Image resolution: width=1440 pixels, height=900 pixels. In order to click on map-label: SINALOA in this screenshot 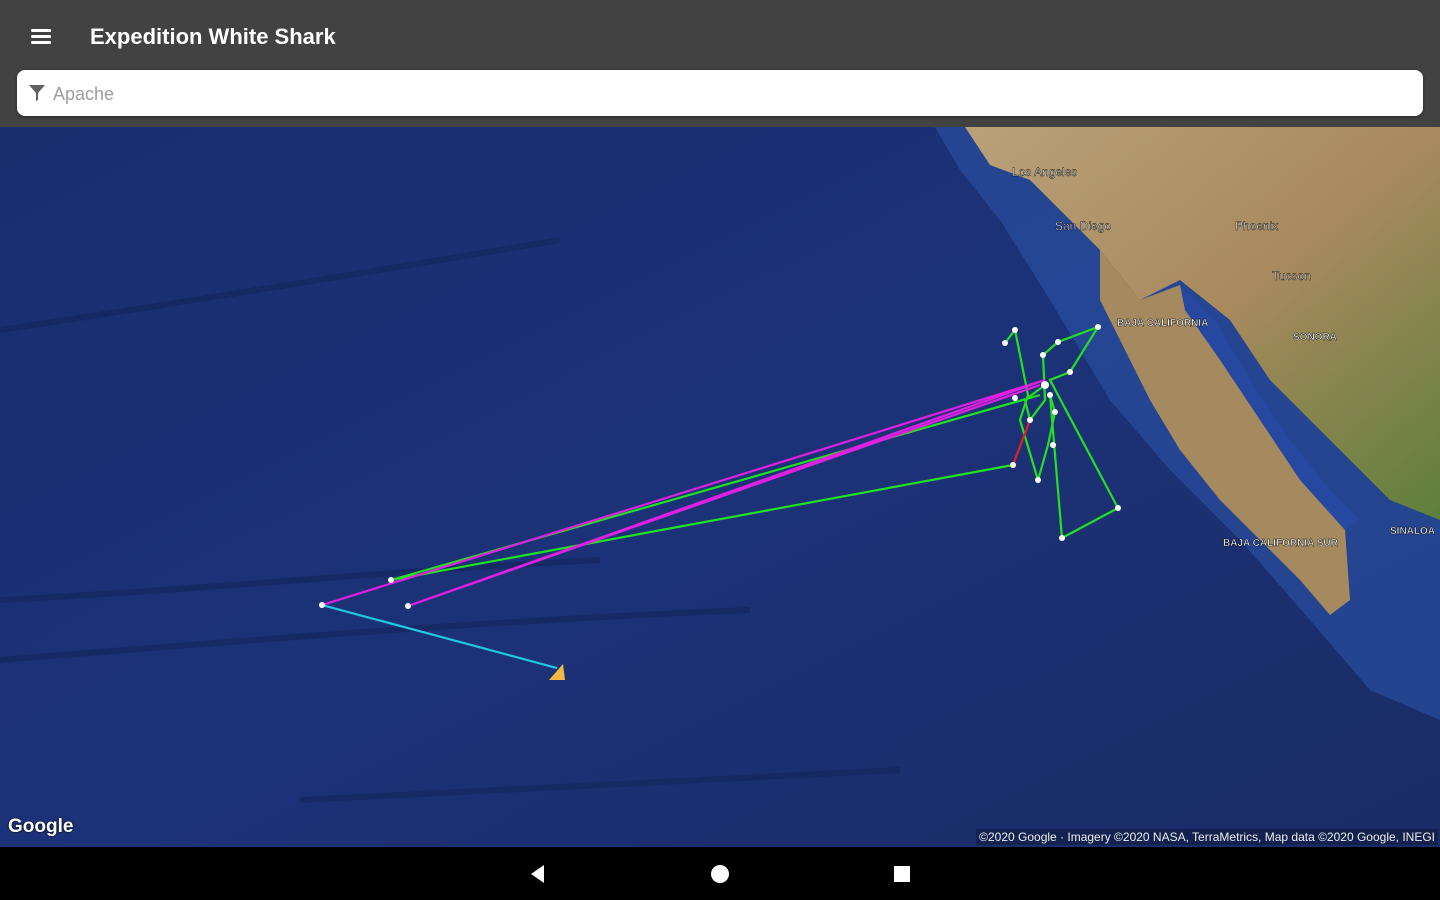, I will do `click(1412, 531)`.